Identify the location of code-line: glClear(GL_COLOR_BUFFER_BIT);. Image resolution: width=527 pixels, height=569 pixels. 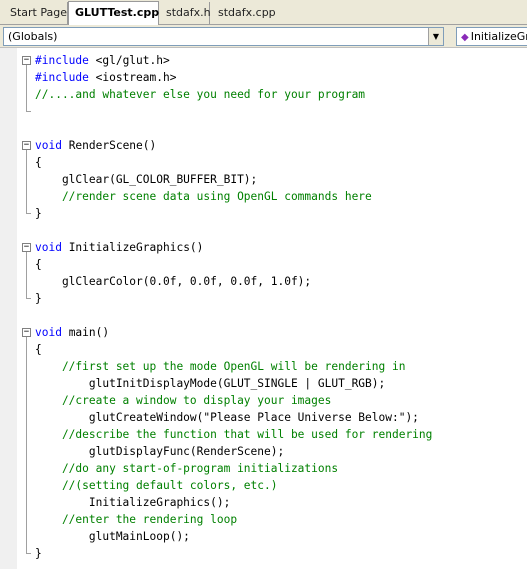
(146, 179).